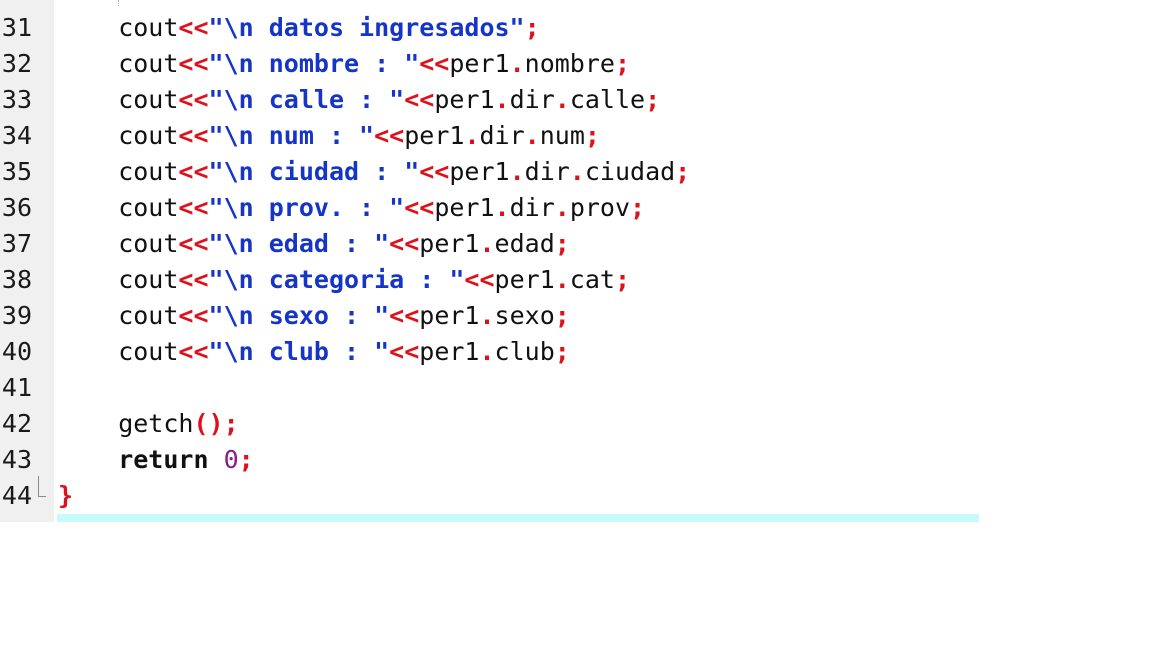 This screenshot has width=1152, height=648. Describe the element at coordinates (314, 316) in the screenshot. I see `code-text: cout<<"\n sexo : "<<per1.sexo;` at that location.